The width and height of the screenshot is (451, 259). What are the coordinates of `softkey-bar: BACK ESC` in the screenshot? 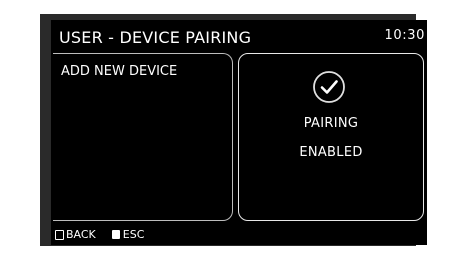 It's located at (99, 234).